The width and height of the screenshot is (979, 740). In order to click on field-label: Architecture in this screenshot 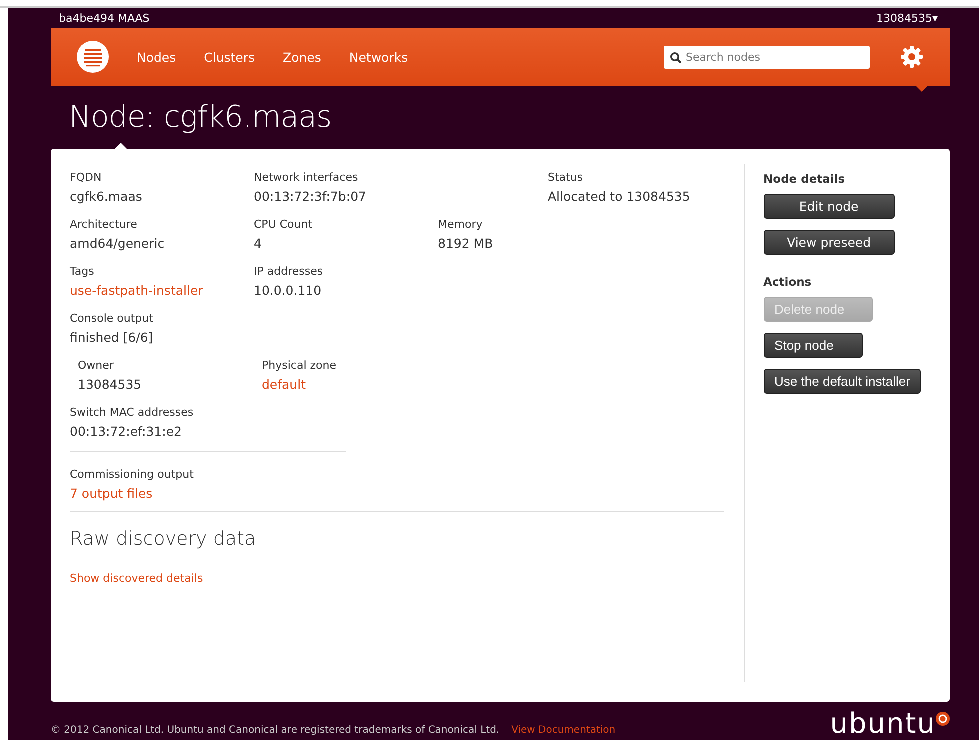, I will do `click(104, 224)`.